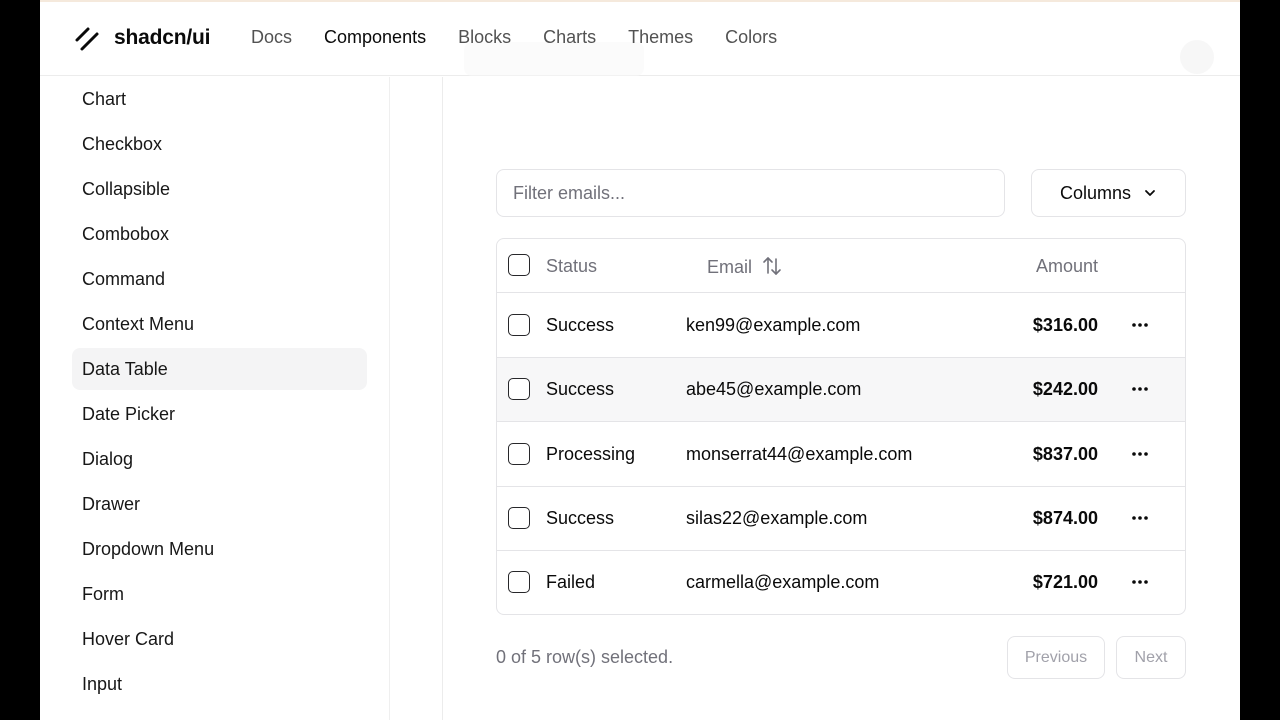  I want to click on email-cell: silas22@example.com, so click(777, 518).